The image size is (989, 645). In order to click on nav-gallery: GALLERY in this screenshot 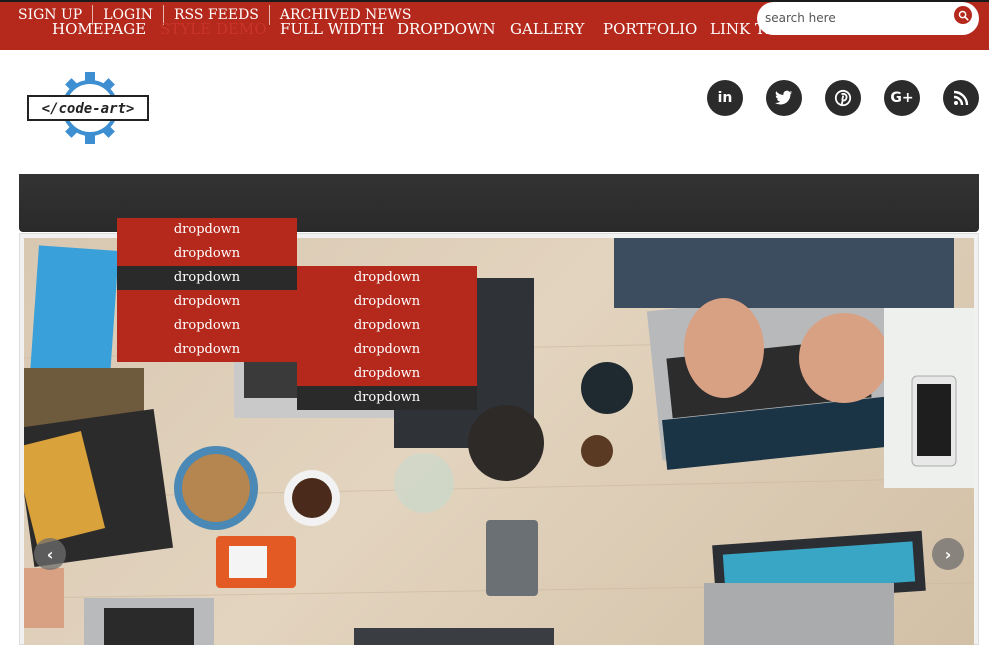, I will do `click(547, 29)`.